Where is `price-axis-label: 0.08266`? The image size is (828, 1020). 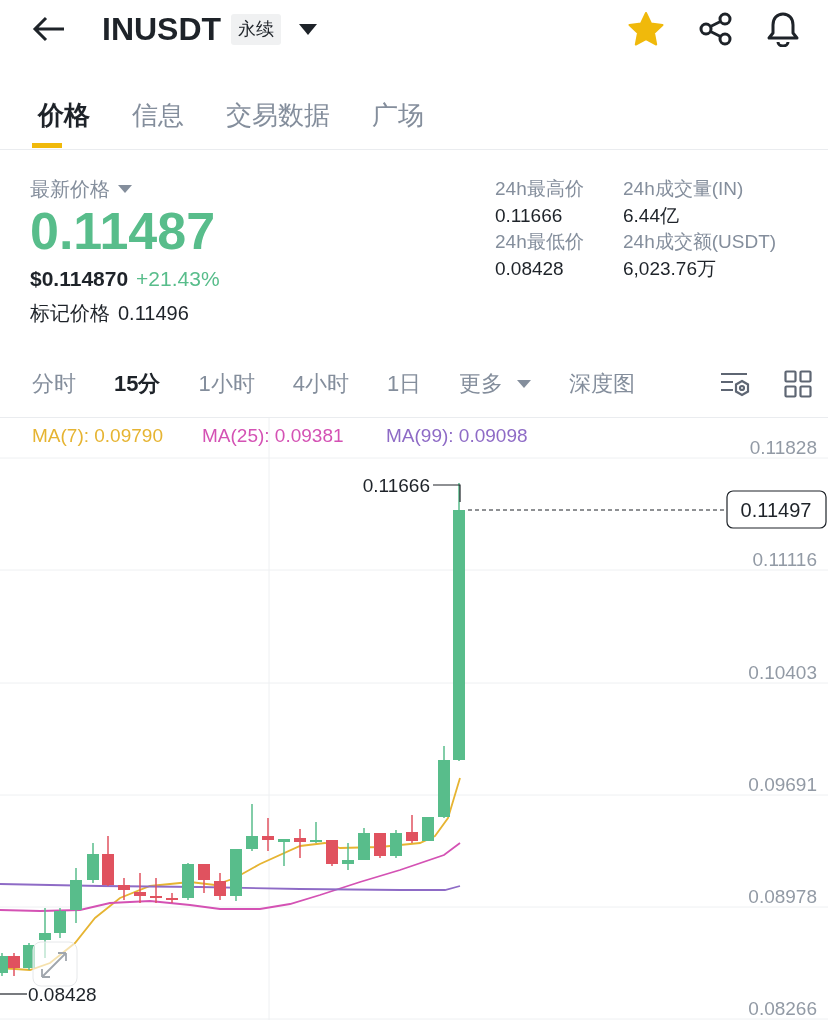 price-axis-label: 0.08266 is located at coordinates (782, 1008).